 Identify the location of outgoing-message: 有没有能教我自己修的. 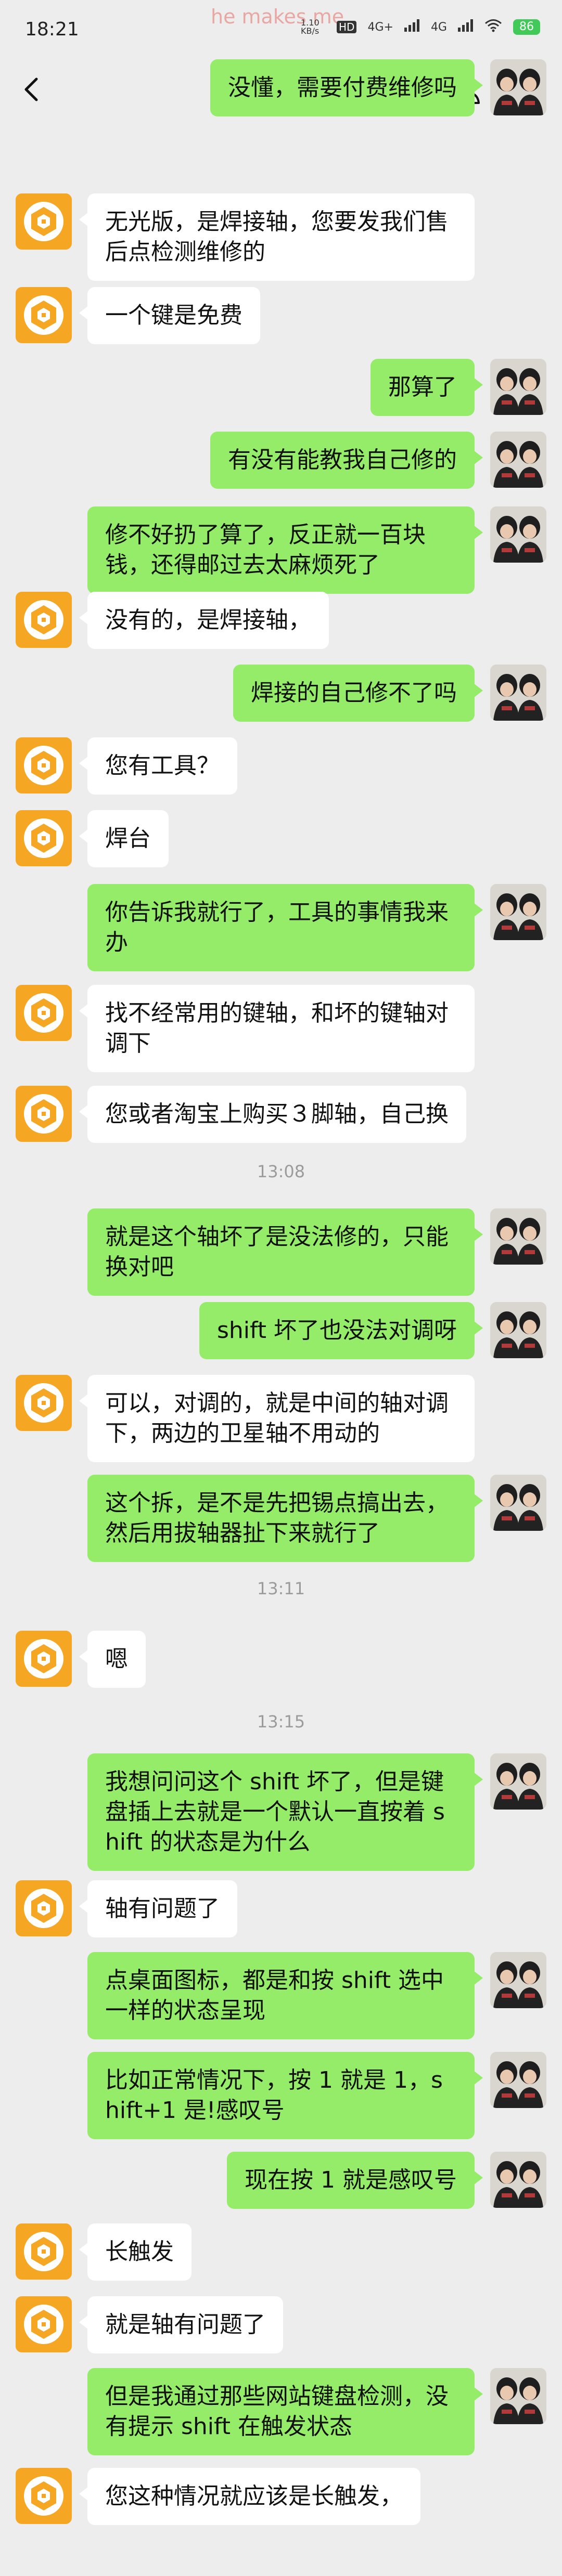
(281, 460).